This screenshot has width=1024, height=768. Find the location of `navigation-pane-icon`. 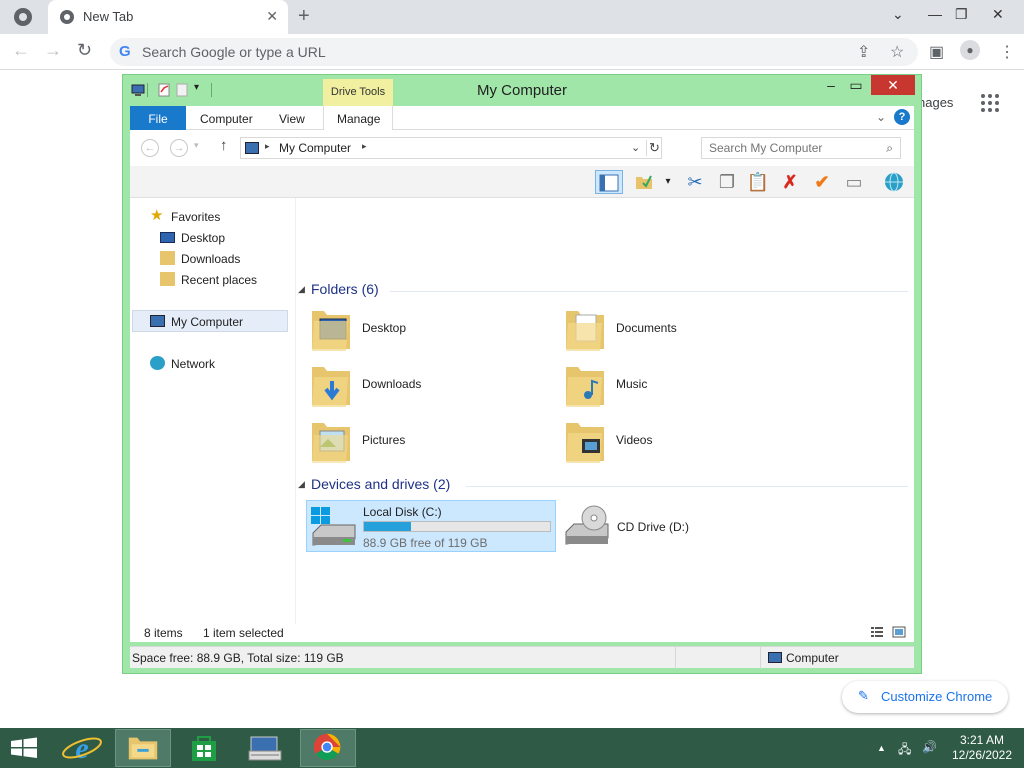

navigation-pane-icon is located at coordinates (609, 182).